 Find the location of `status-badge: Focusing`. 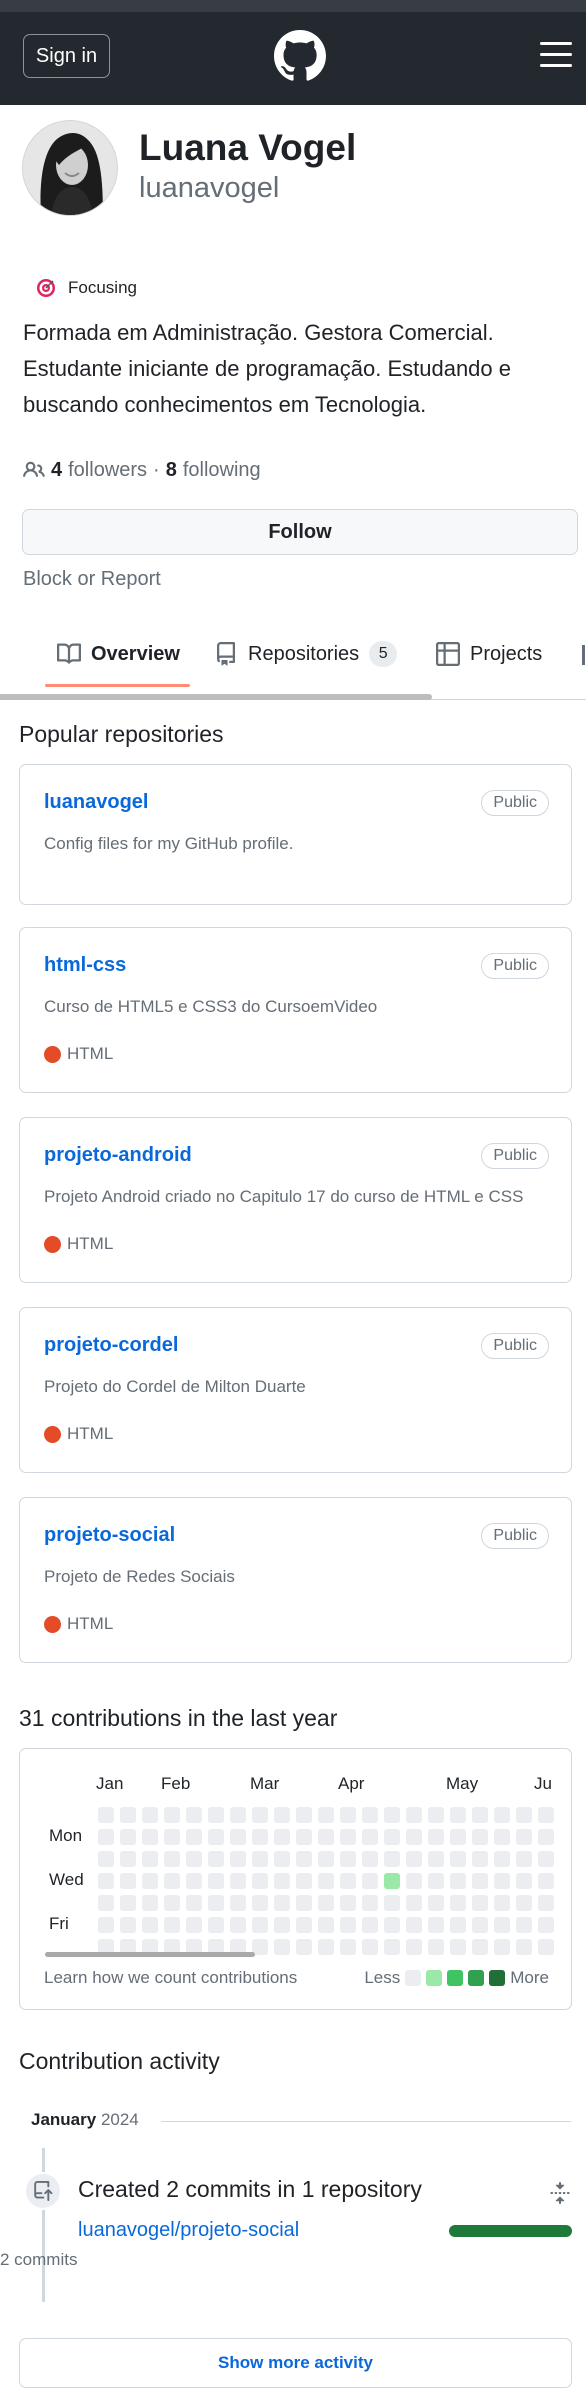

status-badge: Focusing is located at coordinates (81, 288).